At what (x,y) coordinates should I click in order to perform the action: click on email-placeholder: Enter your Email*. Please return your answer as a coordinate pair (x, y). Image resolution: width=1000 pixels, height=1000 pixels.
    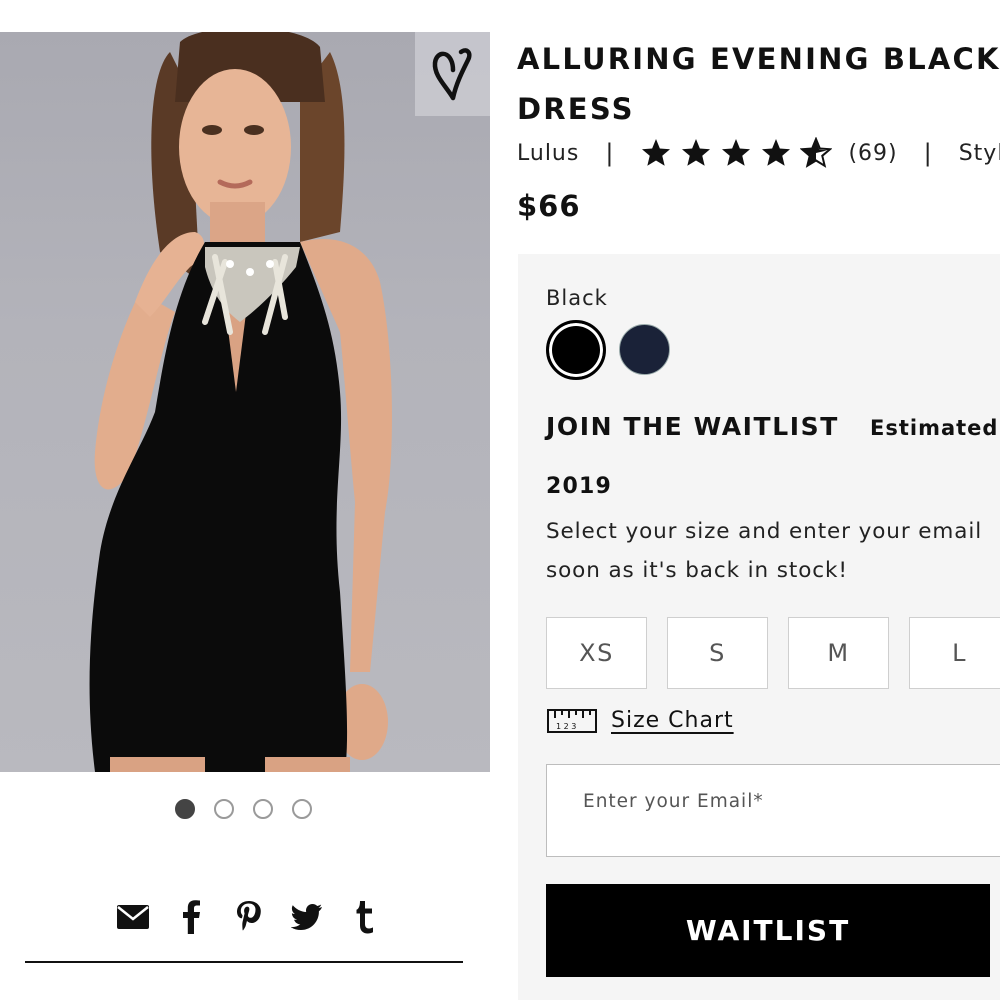
    Looking at the image, I should click on (673, 801).